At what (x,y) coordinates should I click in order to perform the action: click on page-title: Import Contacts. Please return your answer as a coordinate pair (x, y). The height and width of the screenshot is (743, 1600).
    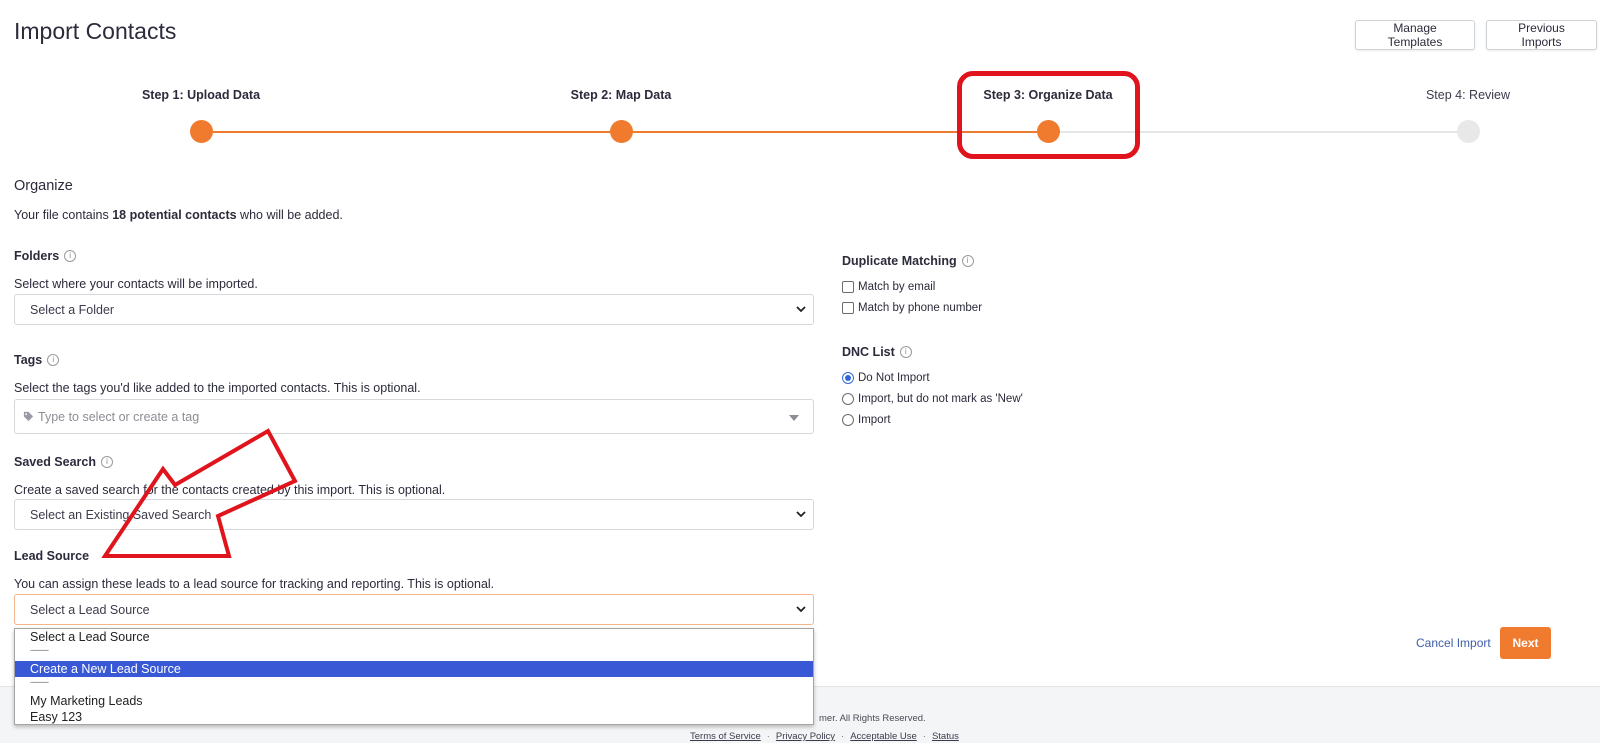
    Looking at the image, I should click on (95, 31).